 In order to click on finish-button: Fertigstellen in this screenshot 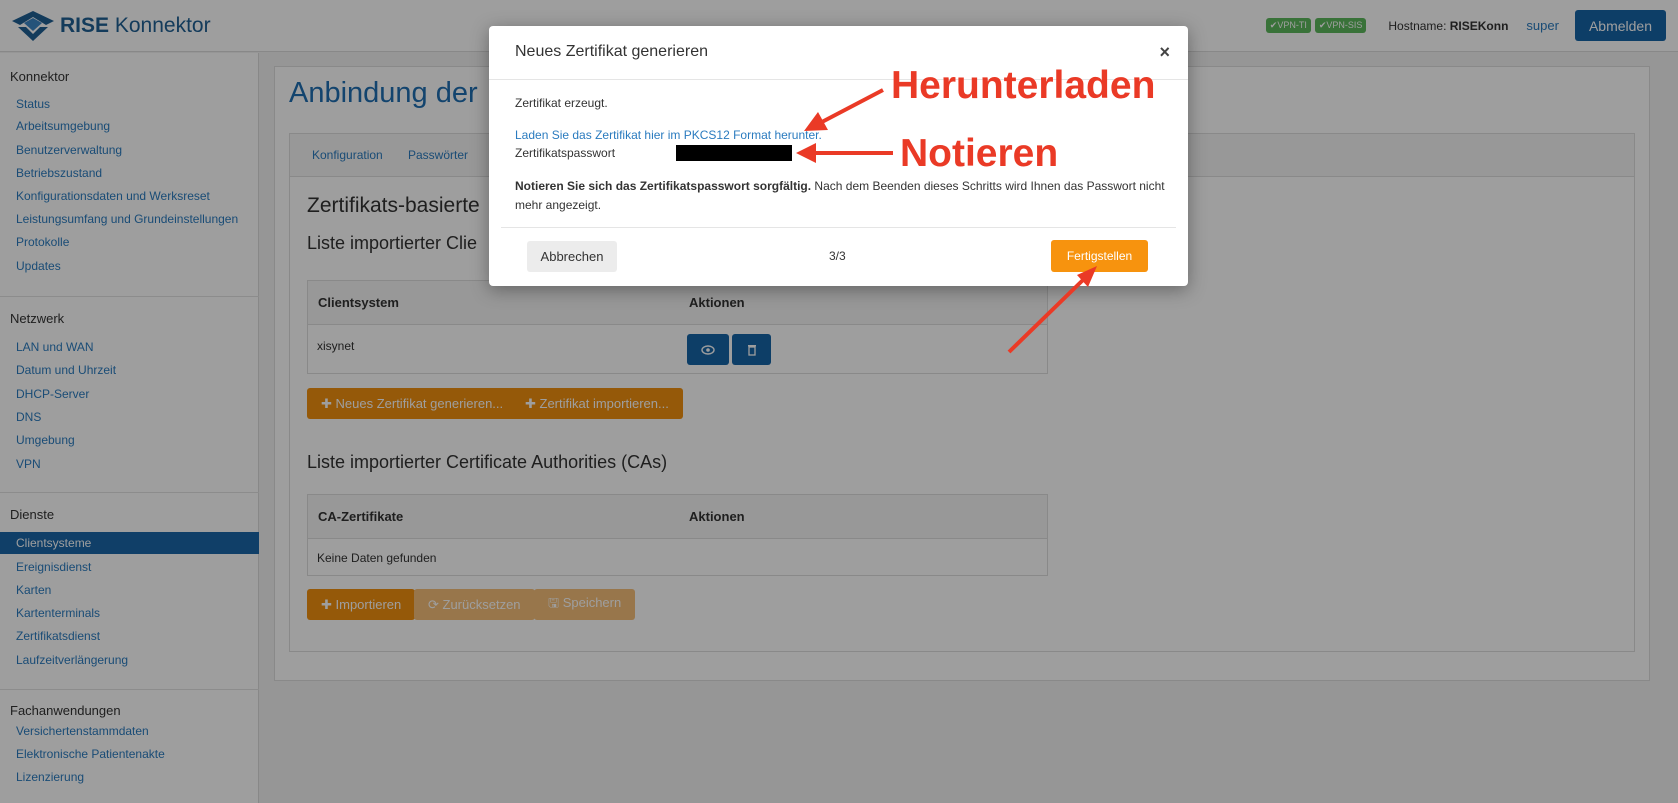, I will do `click(1099, 256)`.